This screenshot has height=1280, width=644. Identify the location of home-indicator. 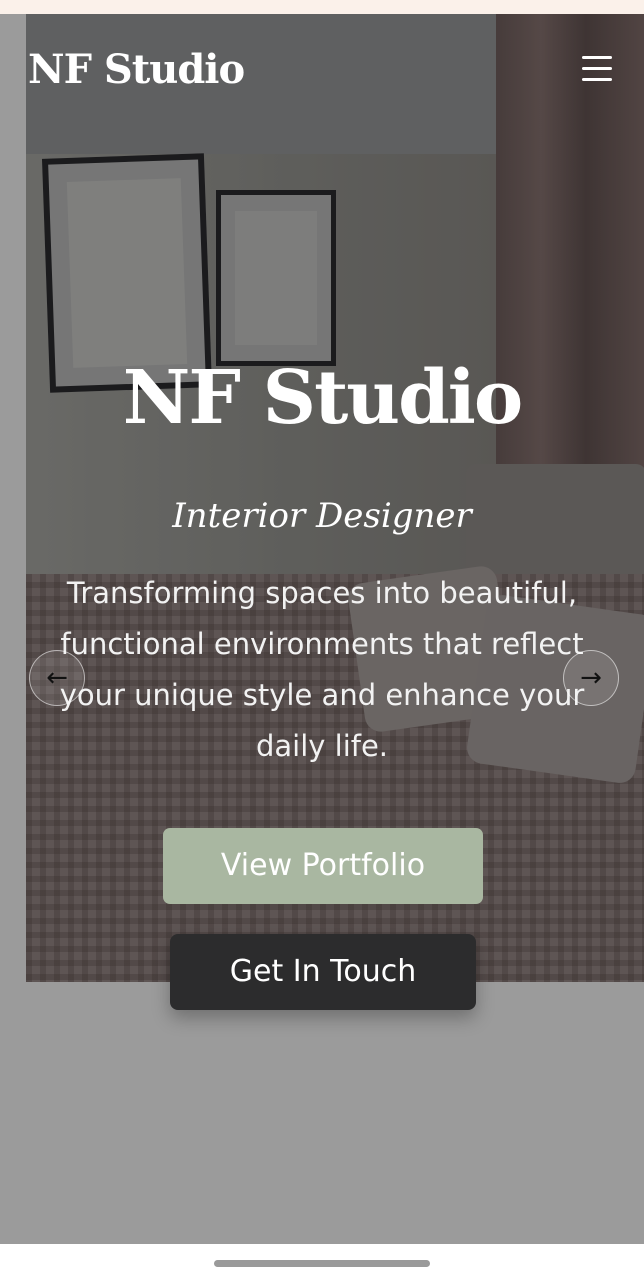
(322, 1263).